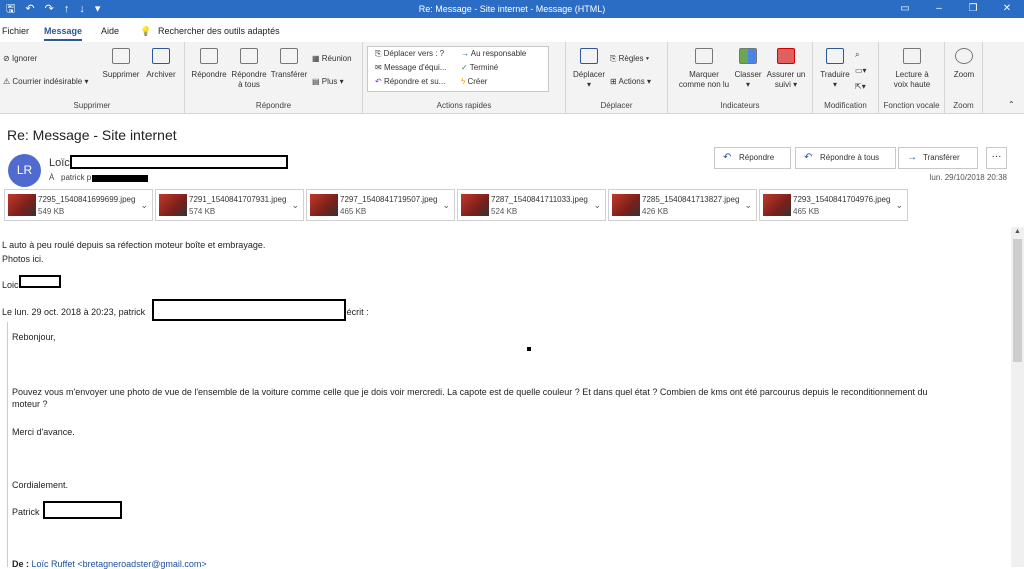 Image resolution: width=1024 pixels, height=569 pixels. Describe the element at coordinates (740, 105) in the screenshot. I see `group-label-indicateurs: Indicateurs` at that location.